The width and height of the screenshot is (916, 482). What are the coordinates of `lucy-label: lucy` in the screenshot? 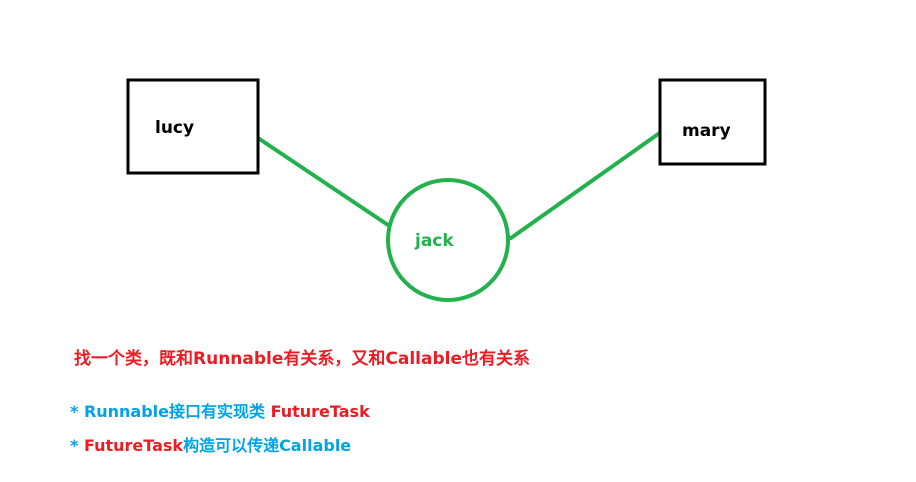 It's located at (174, 128).